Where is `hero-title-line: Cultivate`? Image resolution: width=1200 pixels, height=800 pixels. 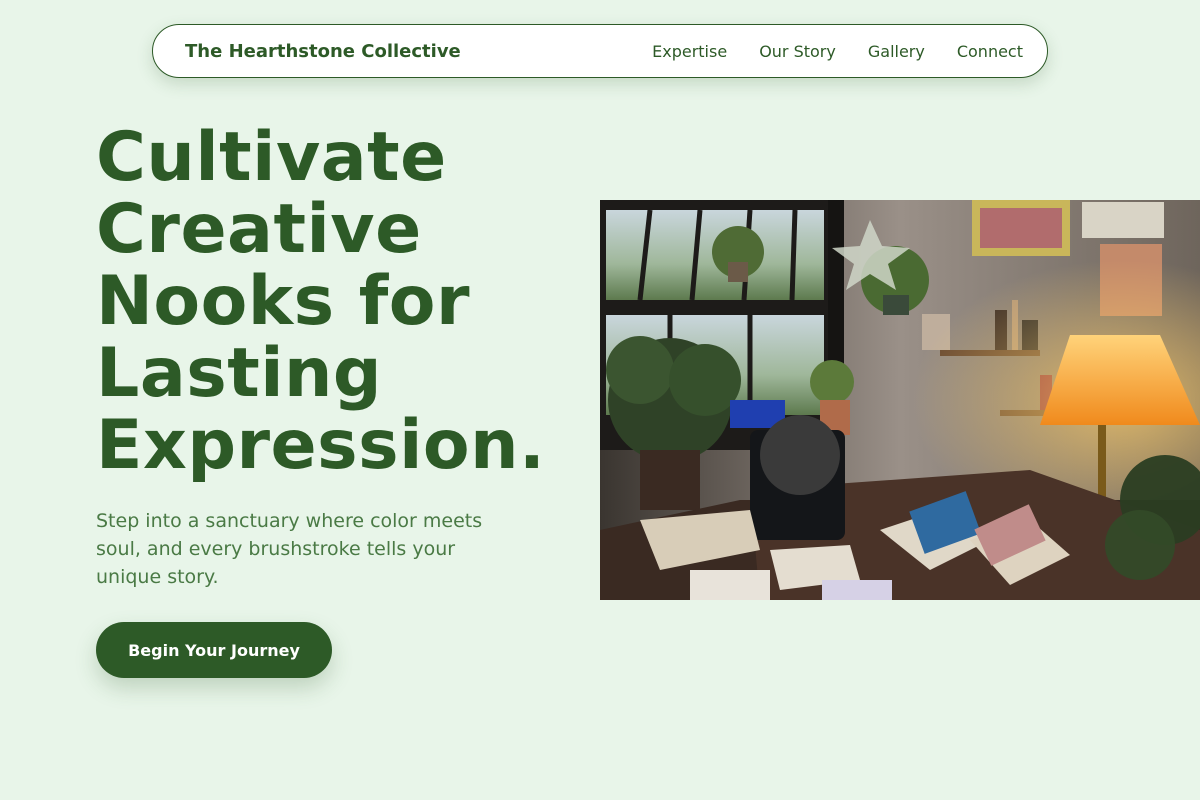
hero-title-line: Cultivate is located at coordinates (271, 157).